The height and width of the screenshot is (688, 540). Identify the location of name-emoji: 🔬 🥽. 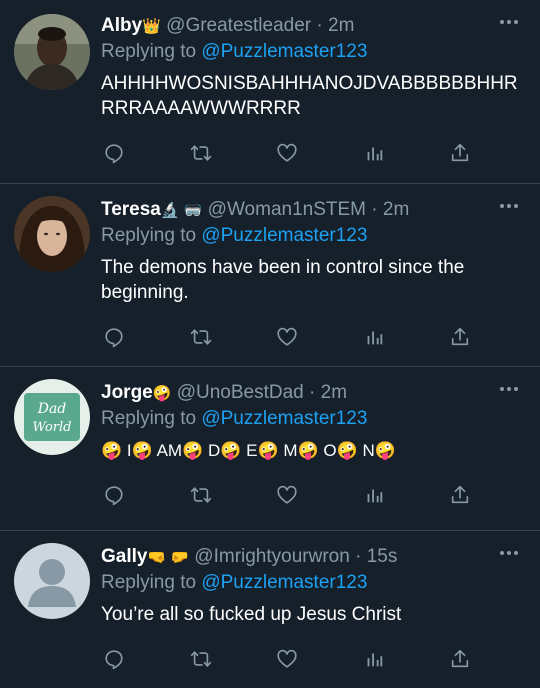
(181, 210).